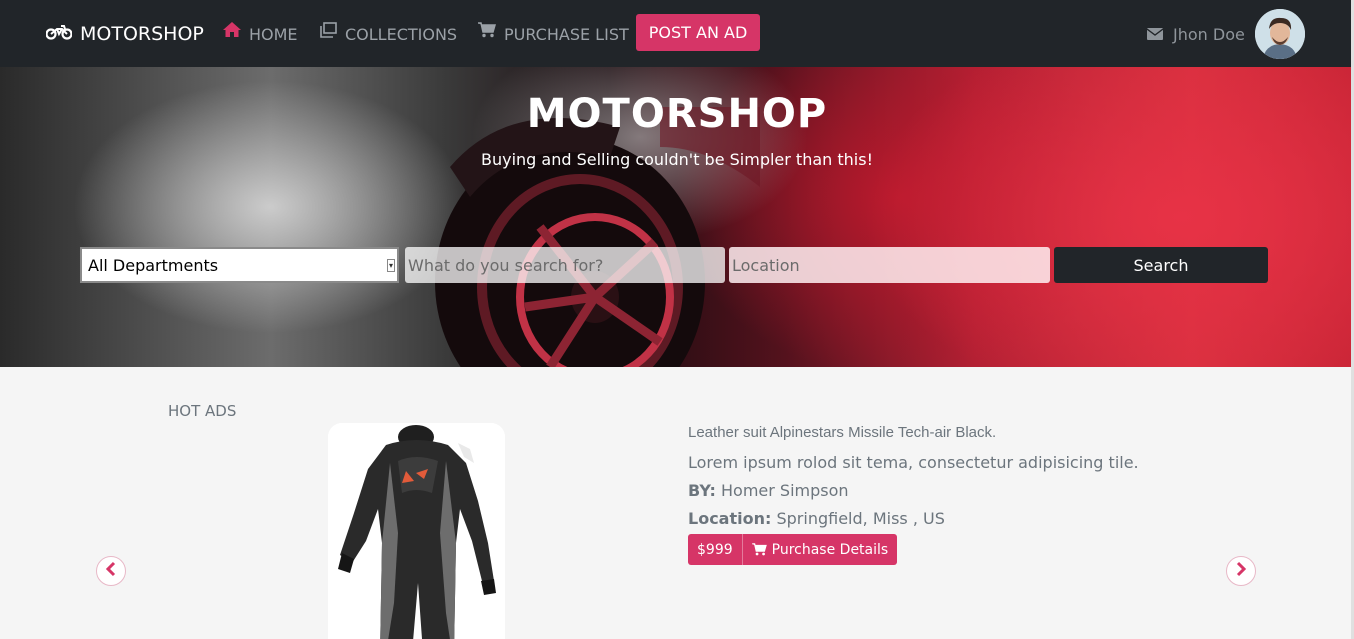  What do you see at coordinates (273, 34) in the screenshot?
I see `nav-home-label: HOME` at bounding box center [273, 34].